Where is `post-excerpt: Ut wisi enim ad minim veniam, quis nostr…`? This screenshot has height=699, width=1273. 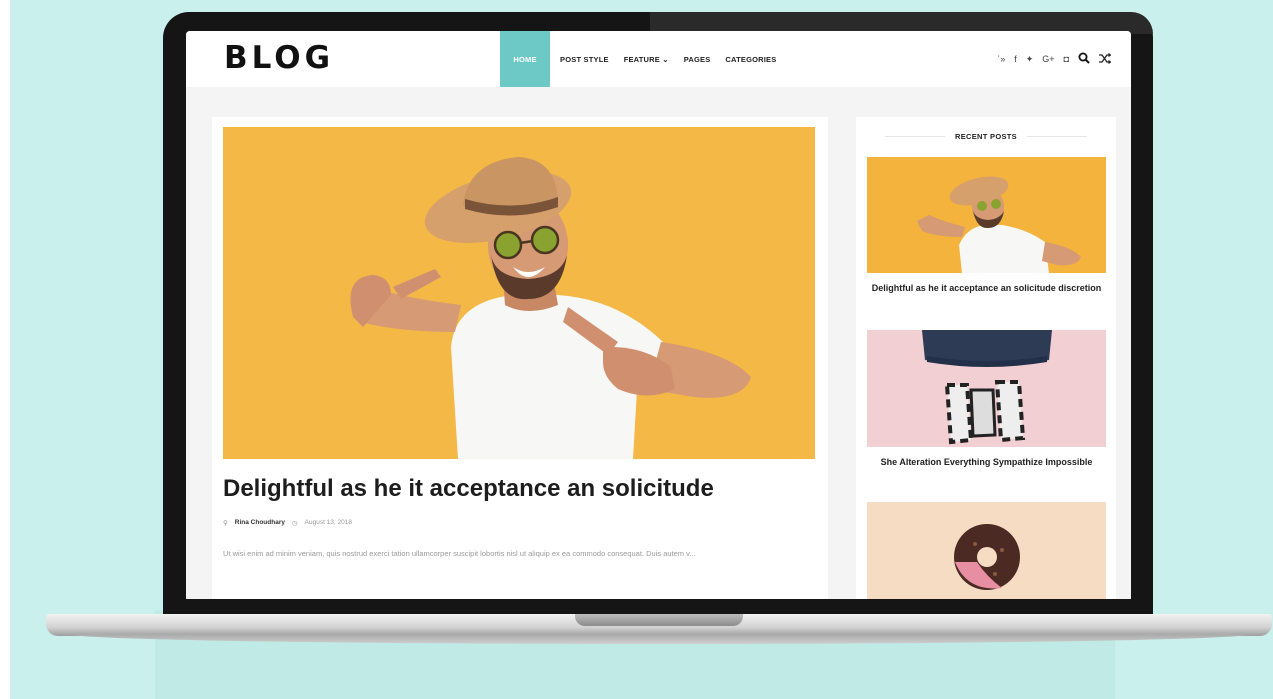
post-excerpt: Ut wisi enim ad minim veniam, quis nostr… is located at coordinates (459, 553).